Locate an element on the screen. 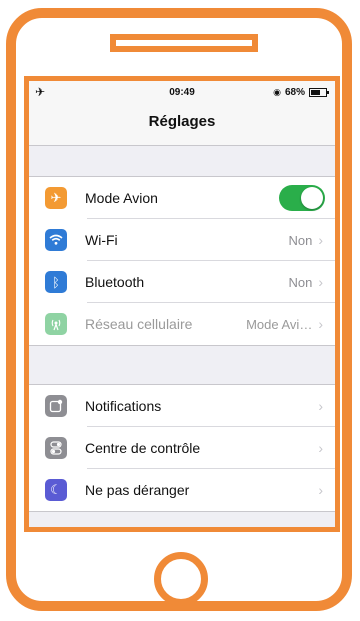 This screenshot has height=621, width=360. settings-row-cellular: Réseau cellulaire Mode Avi… › is located at coordinates (182, 324).